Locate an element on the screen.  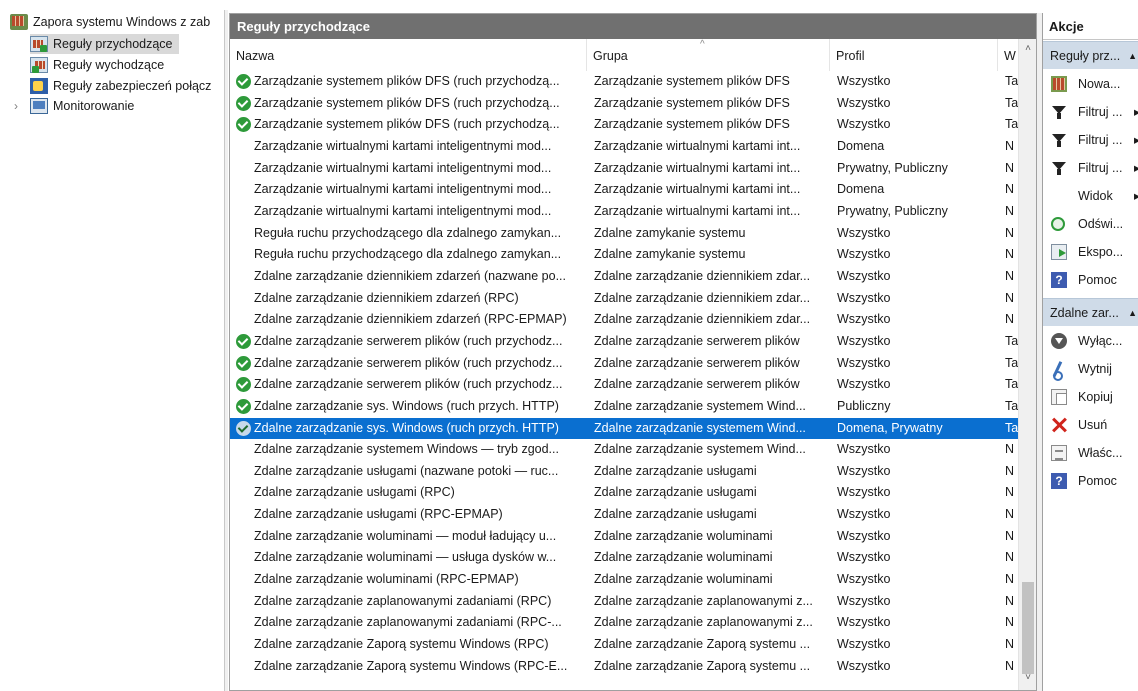
column-header-name: Nazwa is located at coordinates (408, 55).